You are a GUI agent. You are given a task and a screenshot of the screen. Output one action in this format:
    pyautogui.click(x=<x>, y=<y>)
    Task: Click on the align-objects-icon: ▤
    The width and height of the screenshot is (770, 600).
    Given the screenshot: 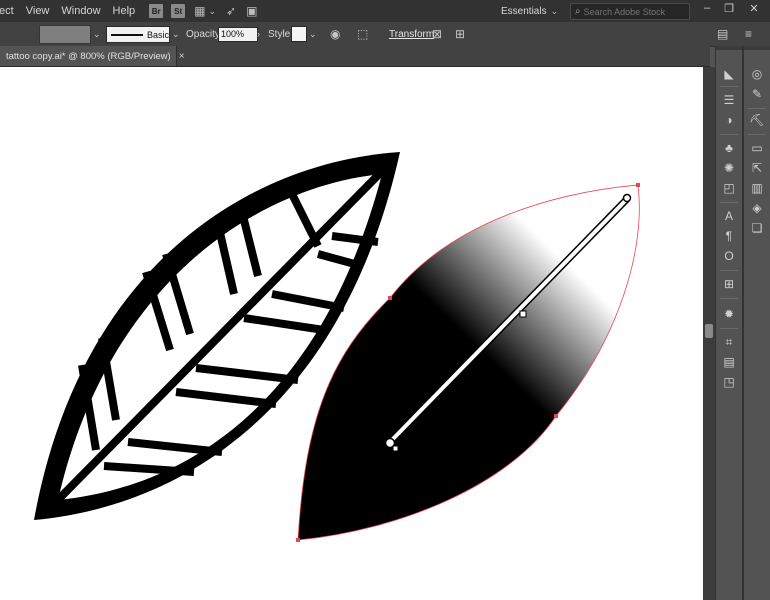 What is the action you would take?
    pyautogui.click(x=729, y=362)
    